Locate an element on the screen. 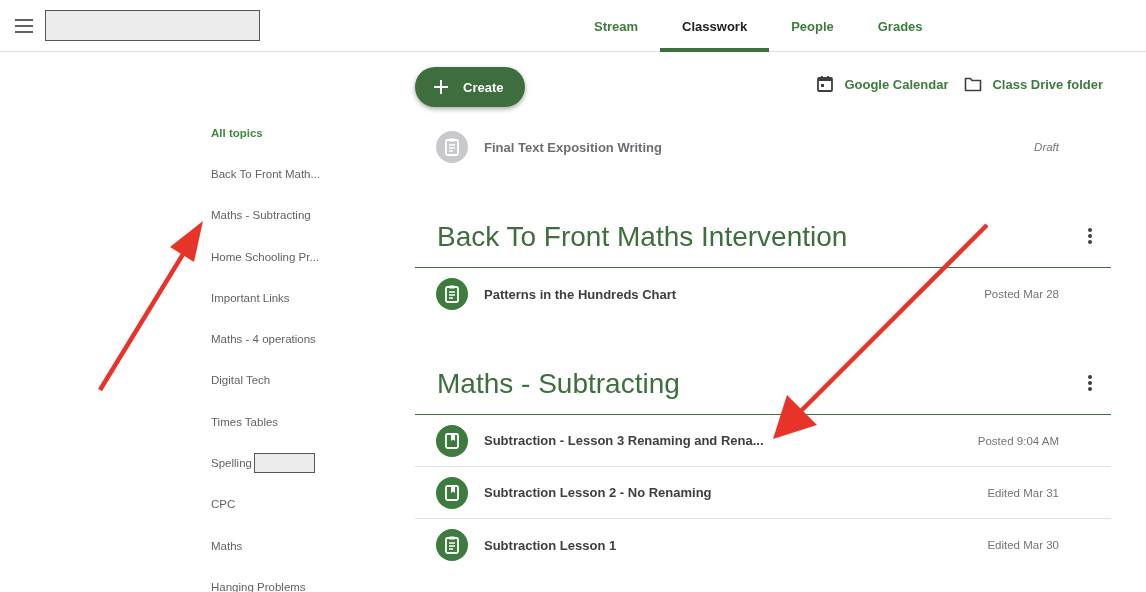 The height and width of the screenshot is (592, 1146). item-status: Posted 9:04 AM is located at coordinates (1018, 440).